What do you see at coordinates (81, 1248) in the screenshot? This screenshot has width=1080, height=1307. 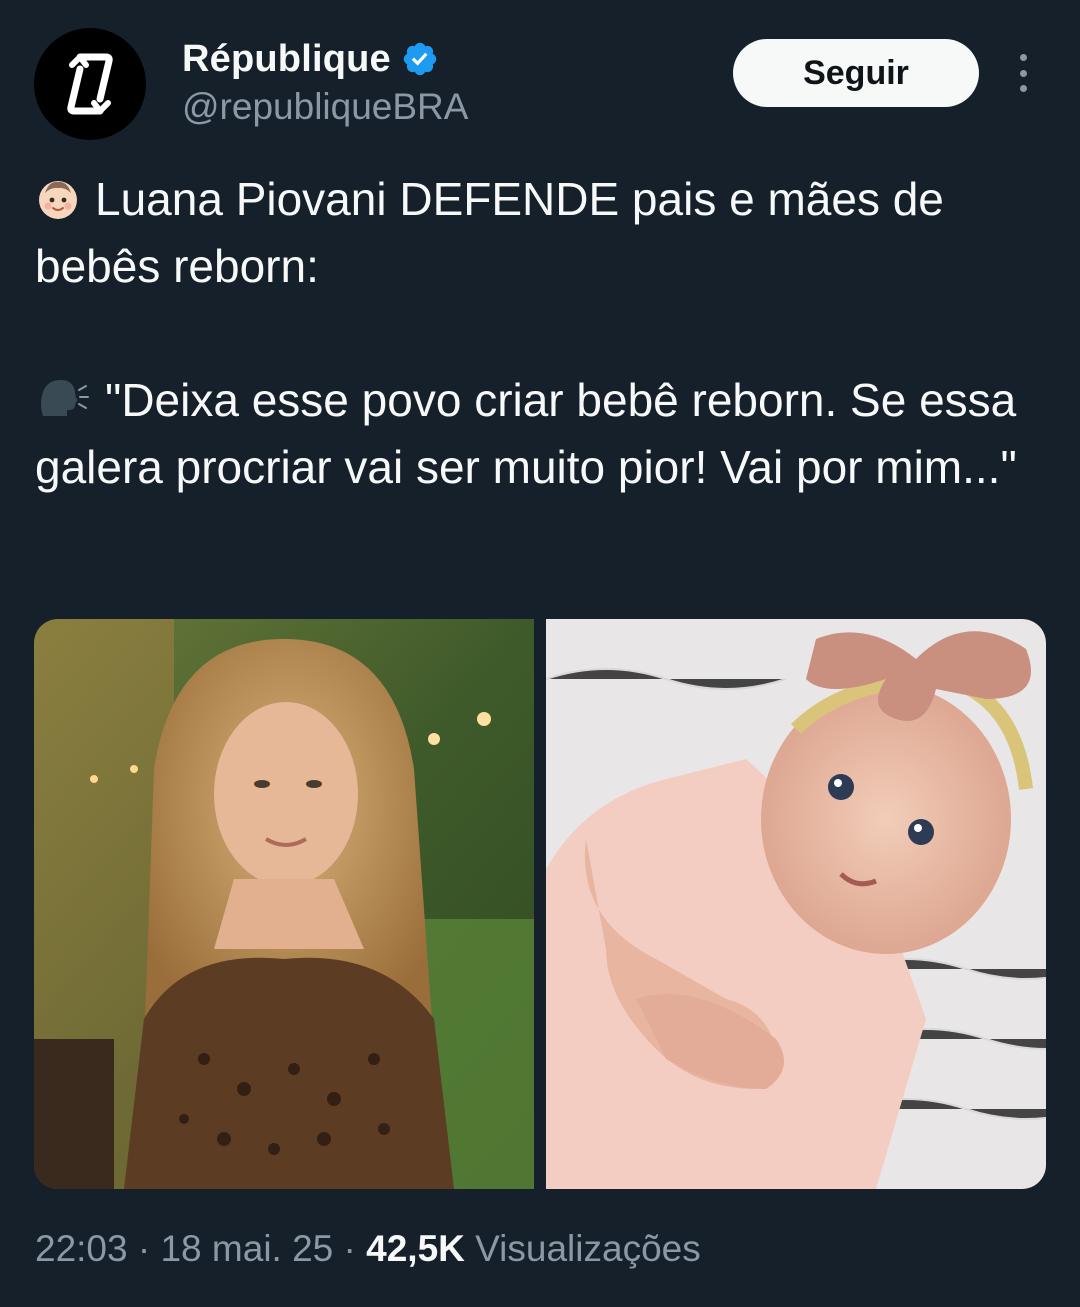 I see `tweet-time: 22:03` at bounding box center [81, 1248].